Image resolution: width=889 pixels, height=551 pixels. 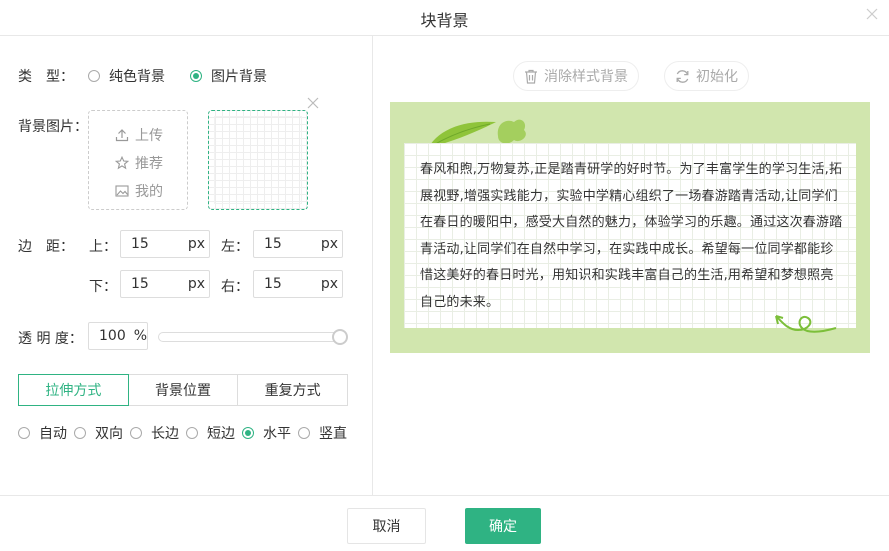 I want to click on radio-label: 竖直, so click(x=333, y=434).